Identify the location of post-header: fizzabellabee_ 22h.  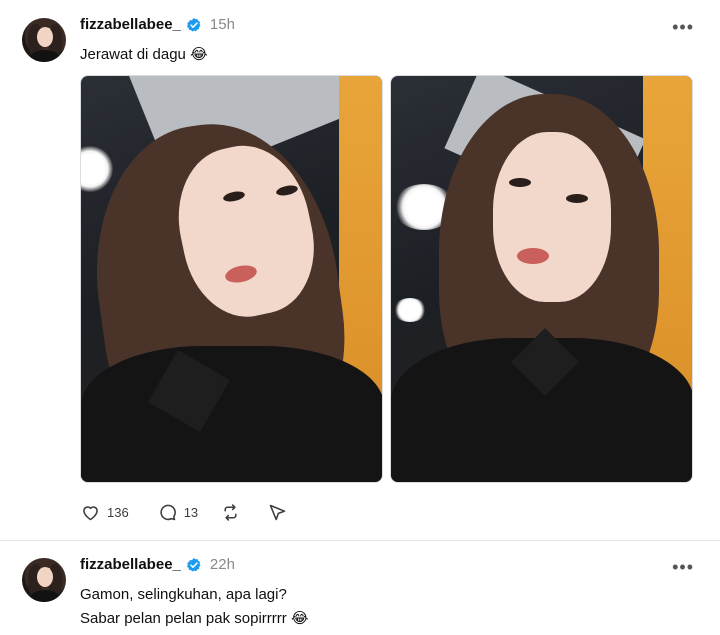
(157, 564).